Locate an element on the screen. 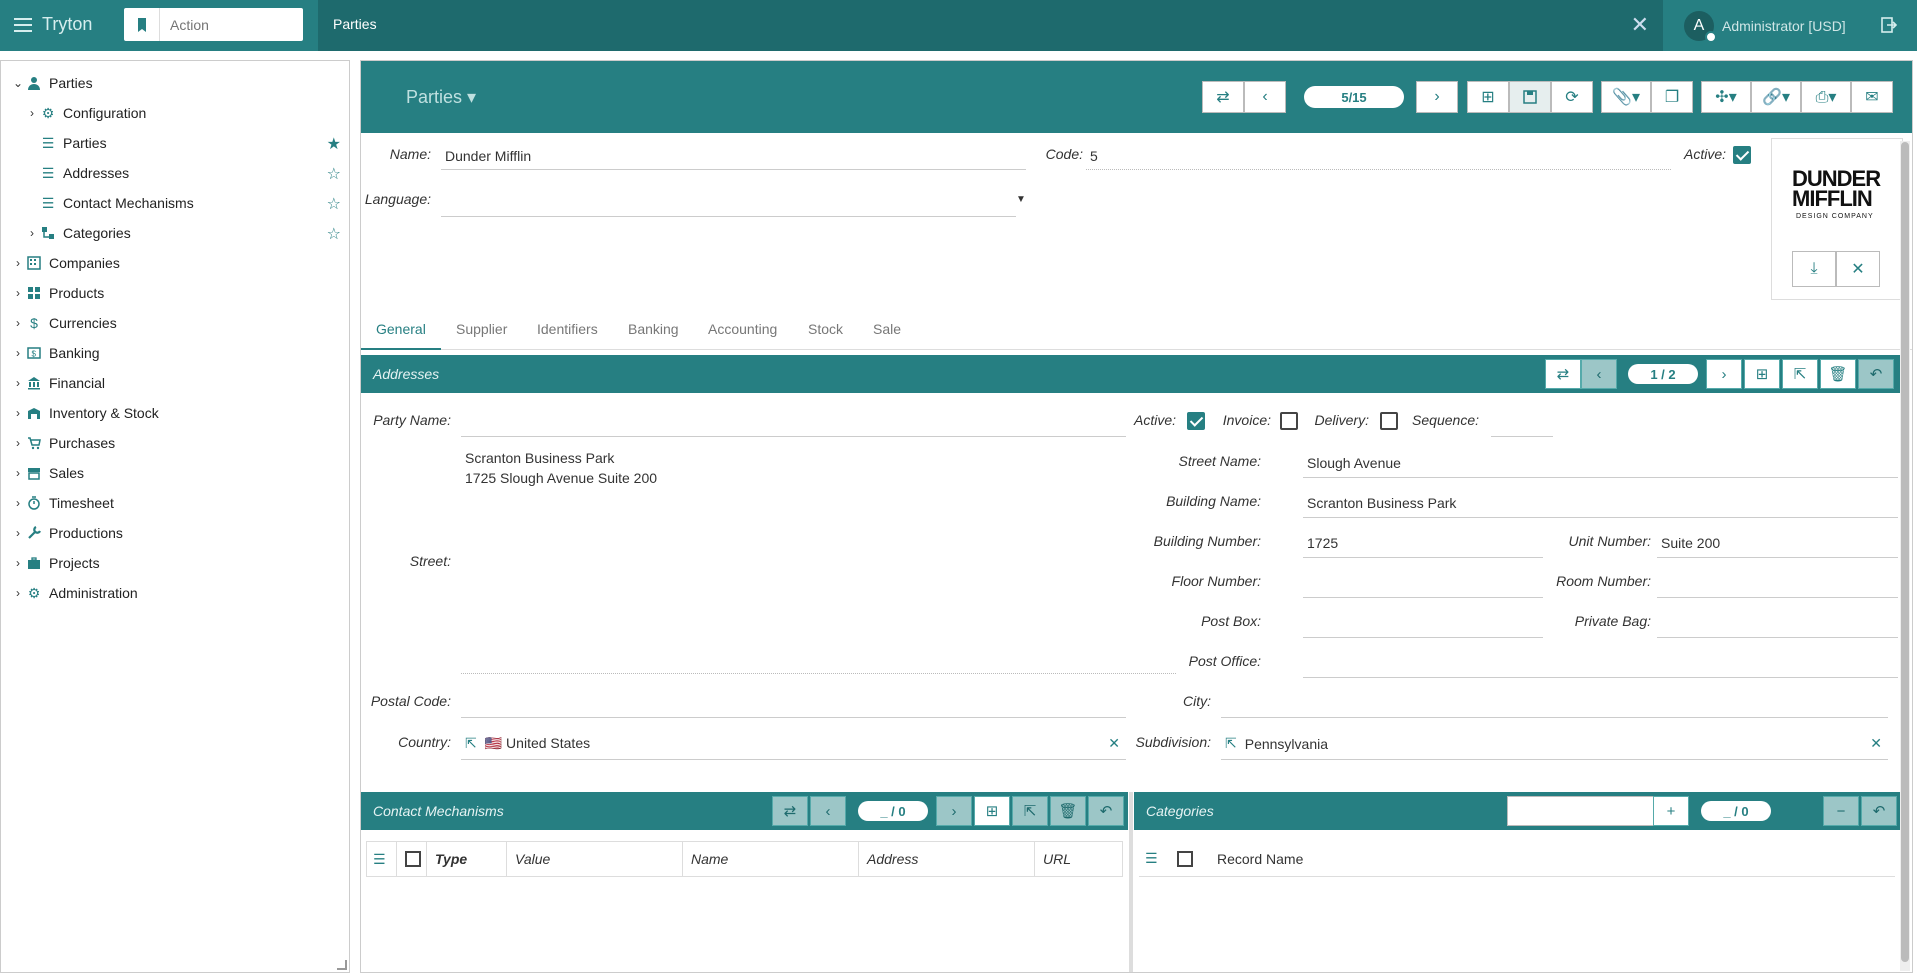 This screenshot has width=1917, height=973. sidebar-item-products: › Products is located at coordinates (175, 293).